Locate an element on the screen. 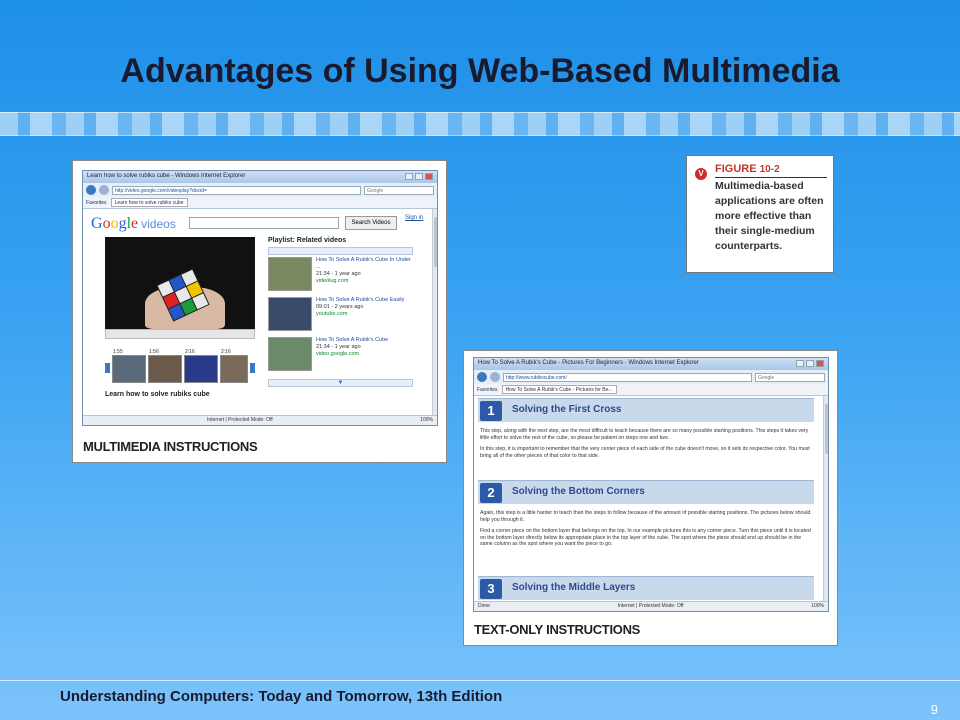  favorites-tab-bar: Favorites Learn how to solve rubiks cube is located at coordinates (260, 203).